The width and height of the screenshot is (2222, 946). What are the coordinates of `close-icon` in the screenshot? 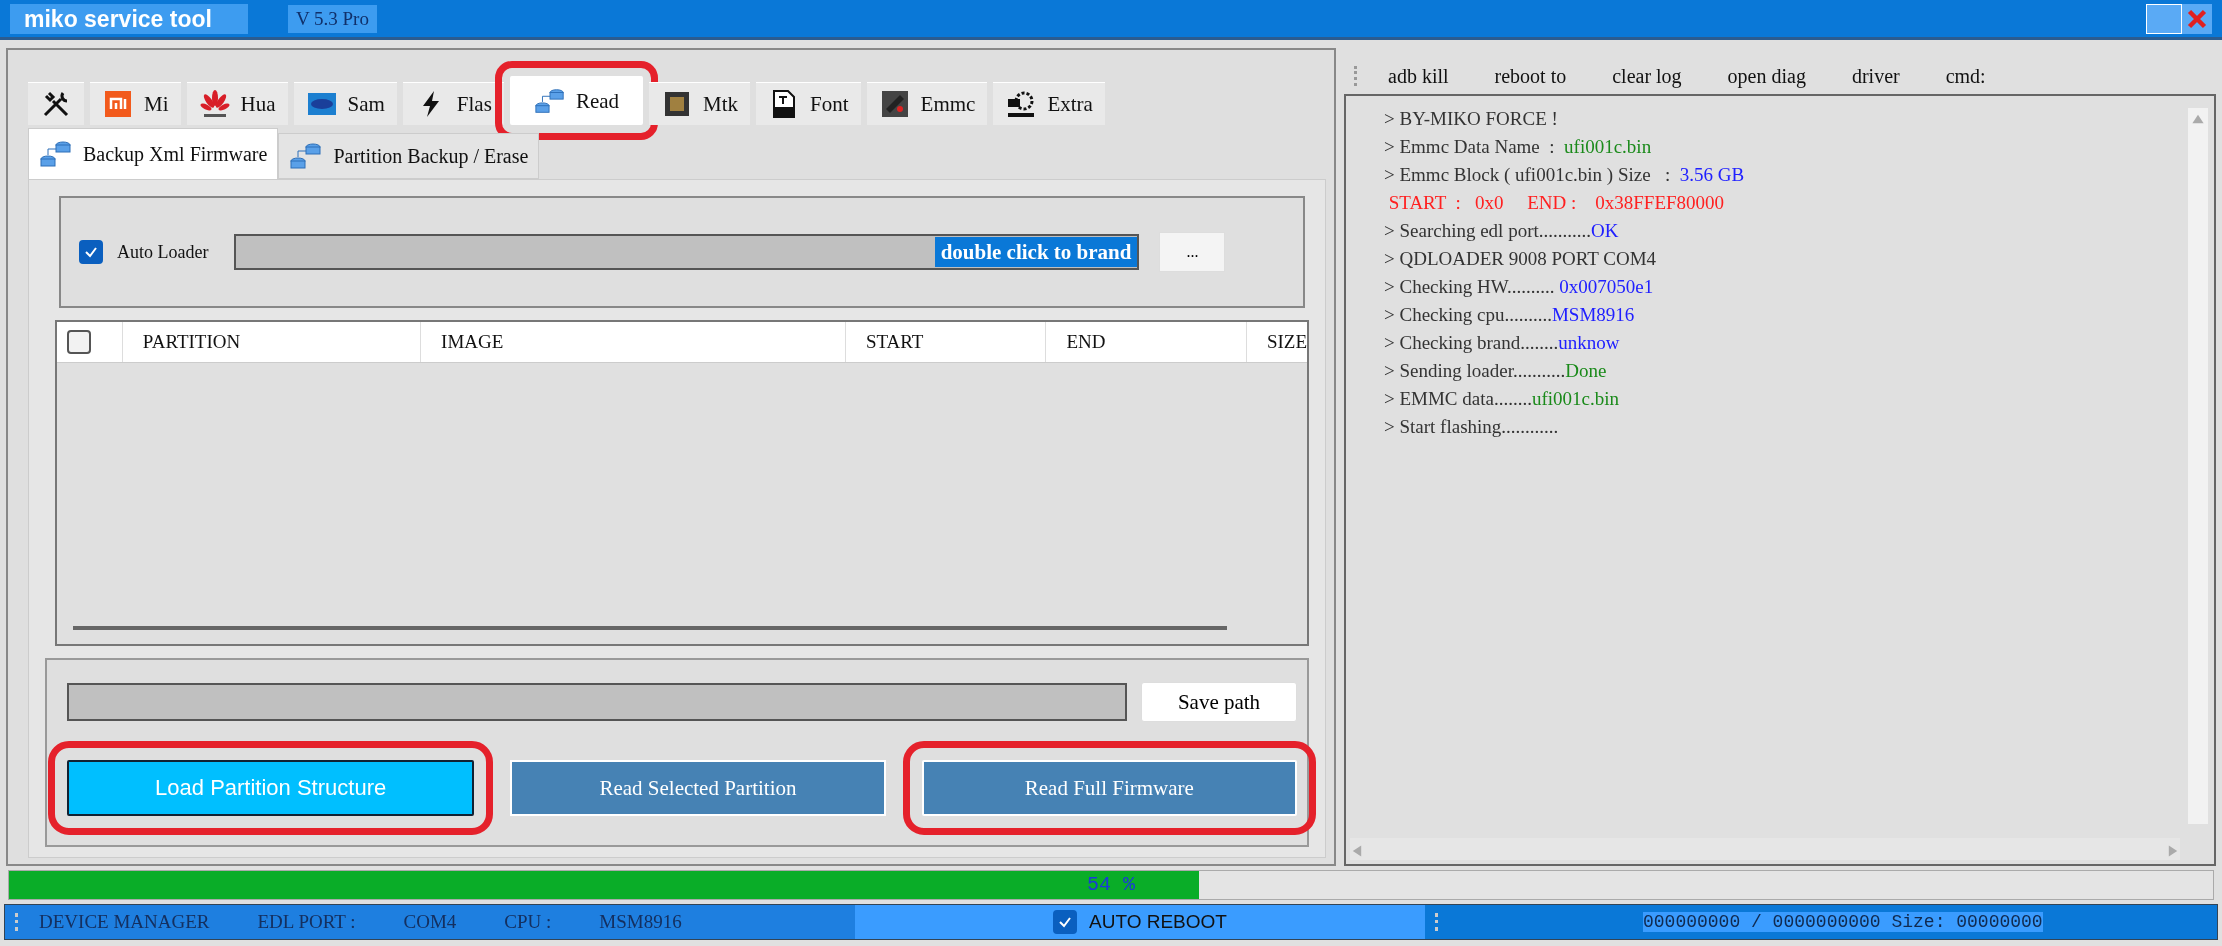 It's located at (2197, 18).